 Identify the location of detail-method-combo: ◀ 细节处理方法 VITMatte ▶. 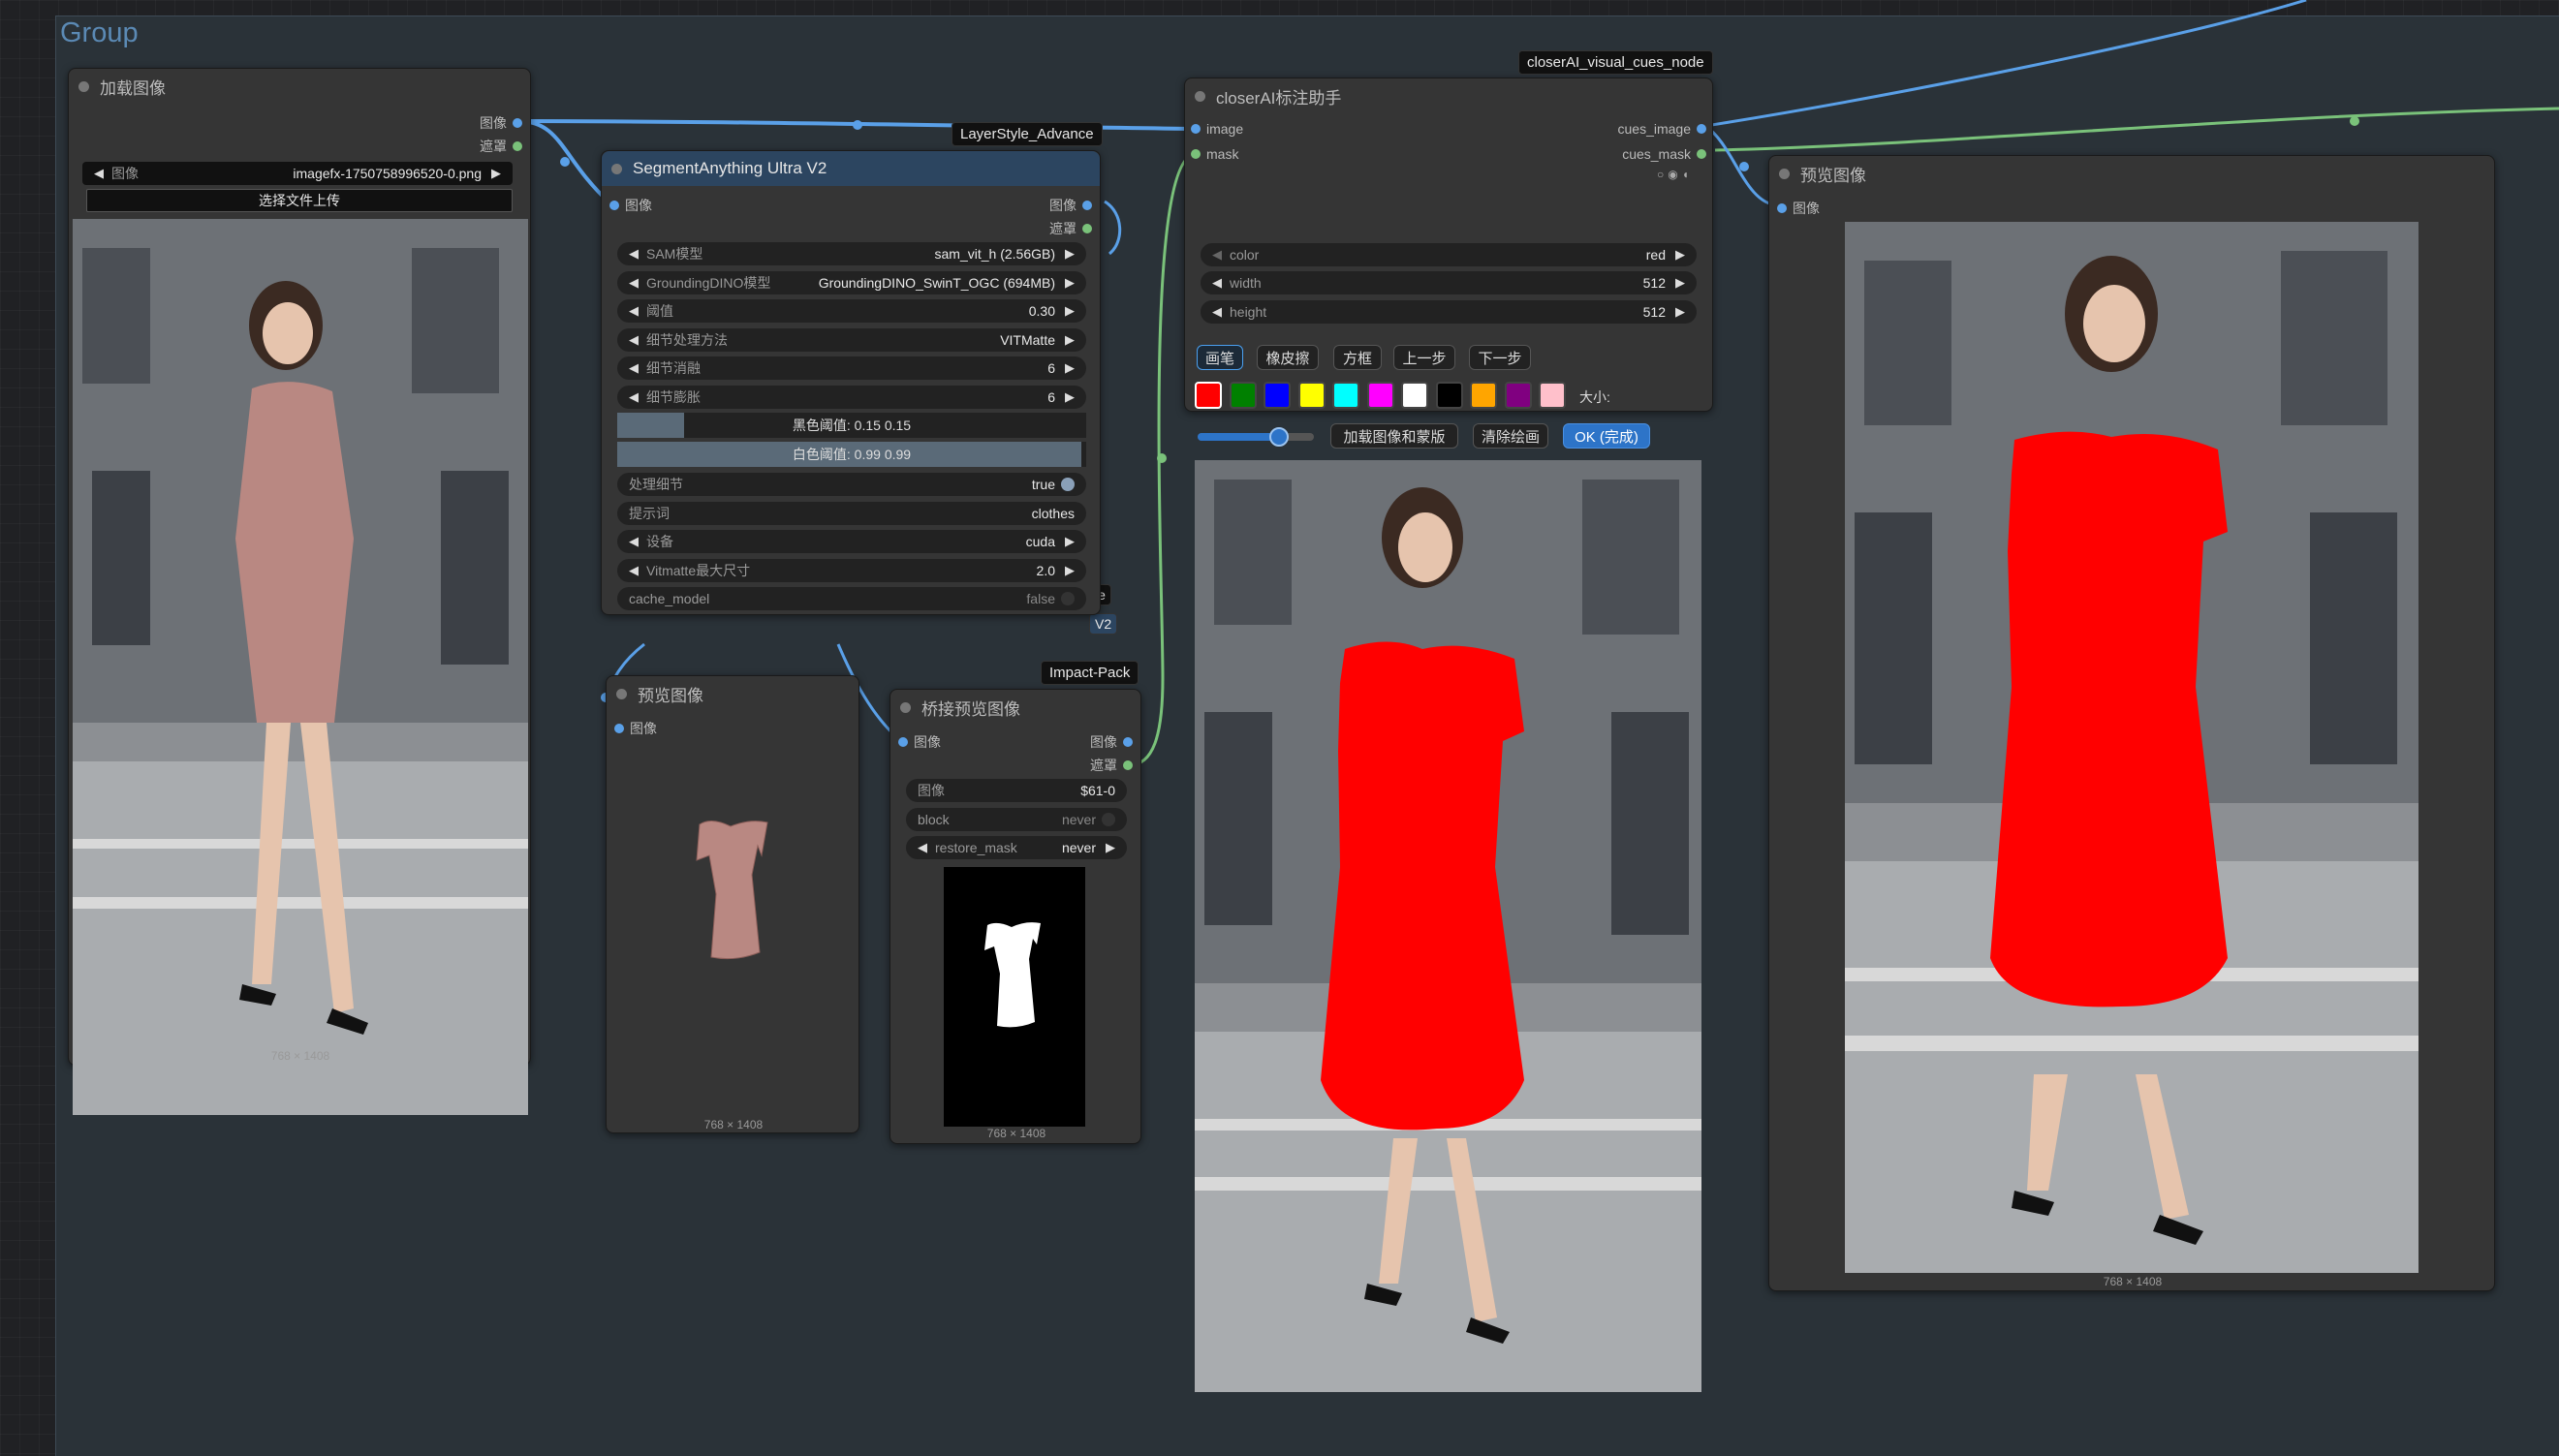
(852, 340).